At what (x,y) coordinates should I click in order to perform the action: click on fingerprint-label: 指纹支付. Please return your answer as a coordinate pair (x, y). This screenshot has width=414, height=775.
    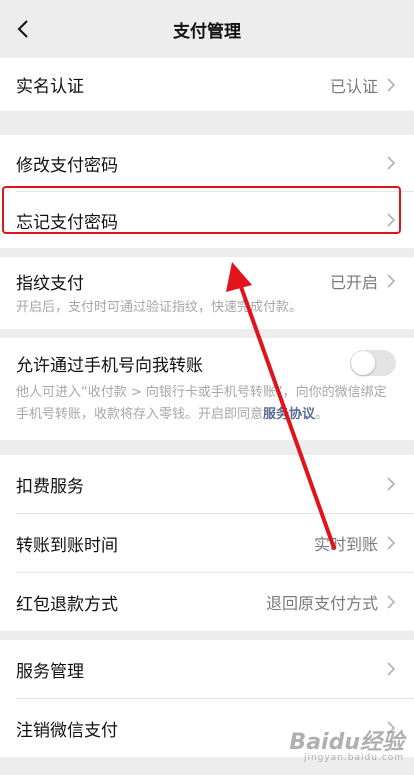
    Looking at the image, I should click on (50, 283).